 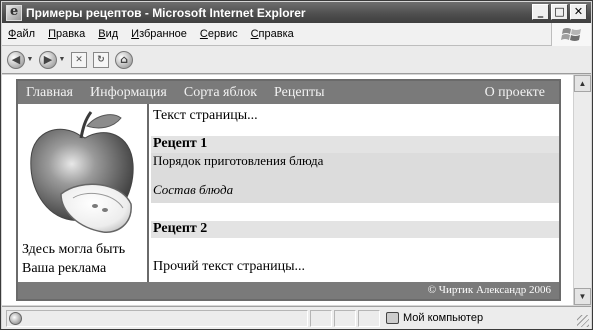 I want to click on back-icon: ◀, so click(x=16, y=59).